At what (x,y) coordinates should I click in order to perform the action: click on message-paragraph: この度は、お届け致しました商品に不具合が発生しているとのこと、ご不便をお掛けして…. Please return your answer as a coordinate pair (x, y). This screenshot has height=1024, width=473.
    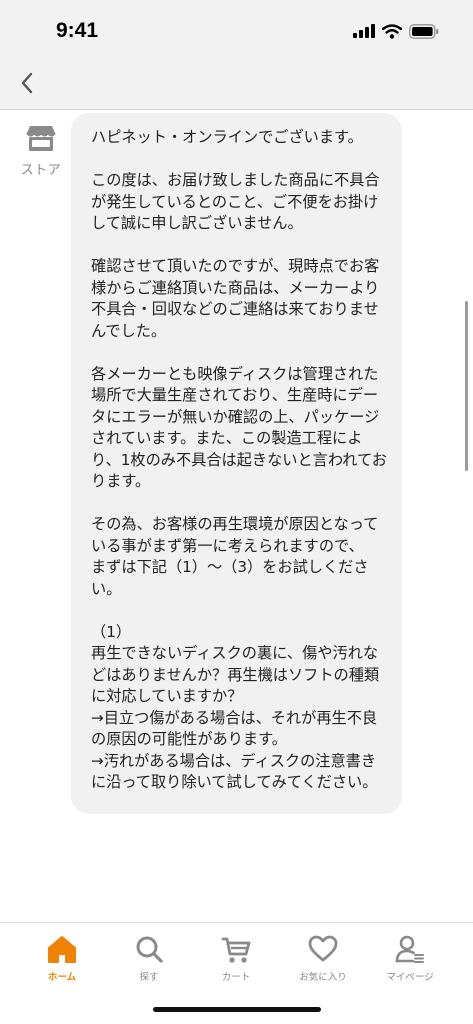
    Looking at the image, I should click on (235, 201).